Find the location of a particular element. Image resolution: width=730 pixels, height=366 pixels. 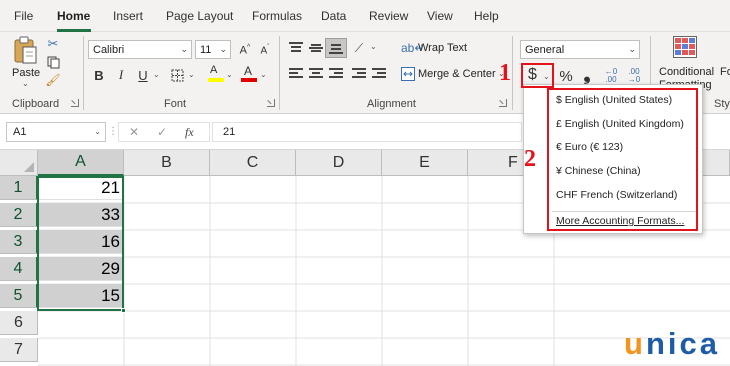

underline-icon: U is located at coordinates (143, 75).